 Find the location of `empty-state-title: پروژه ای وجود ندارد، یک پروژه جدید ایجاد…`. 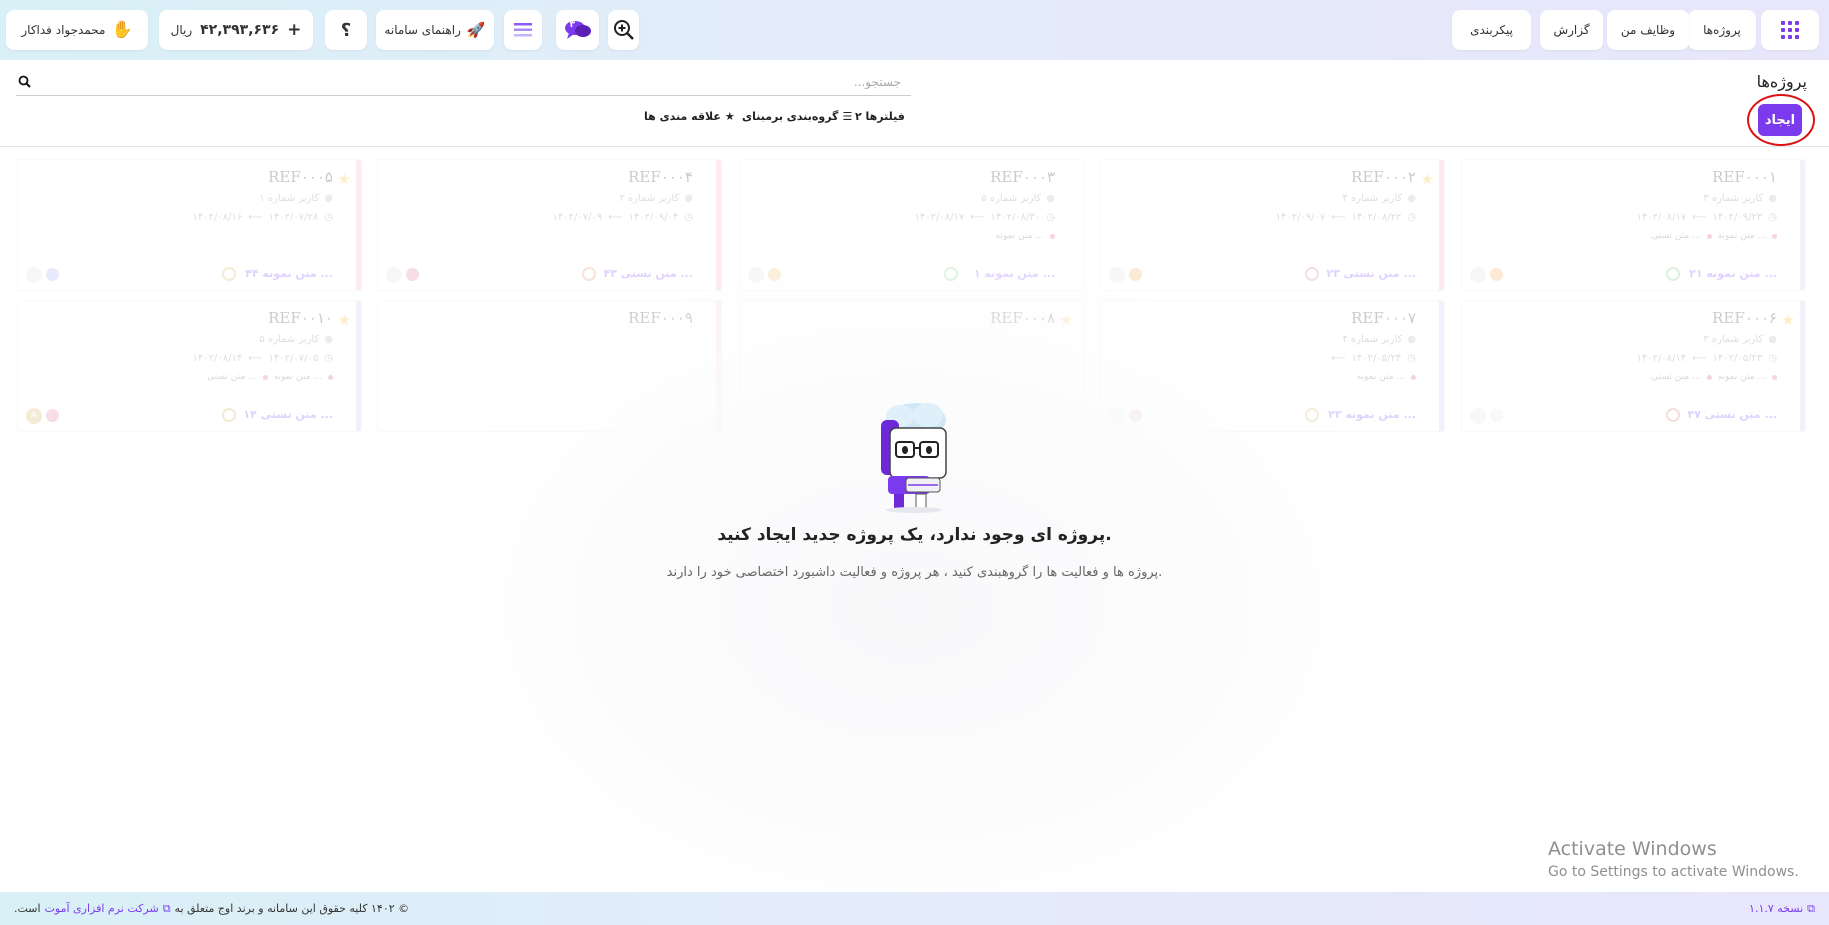

empty-state-title: پروژه ای وجود ندارد، یک پروژه جدید ایجاد… is located at coordinates (914, 535).